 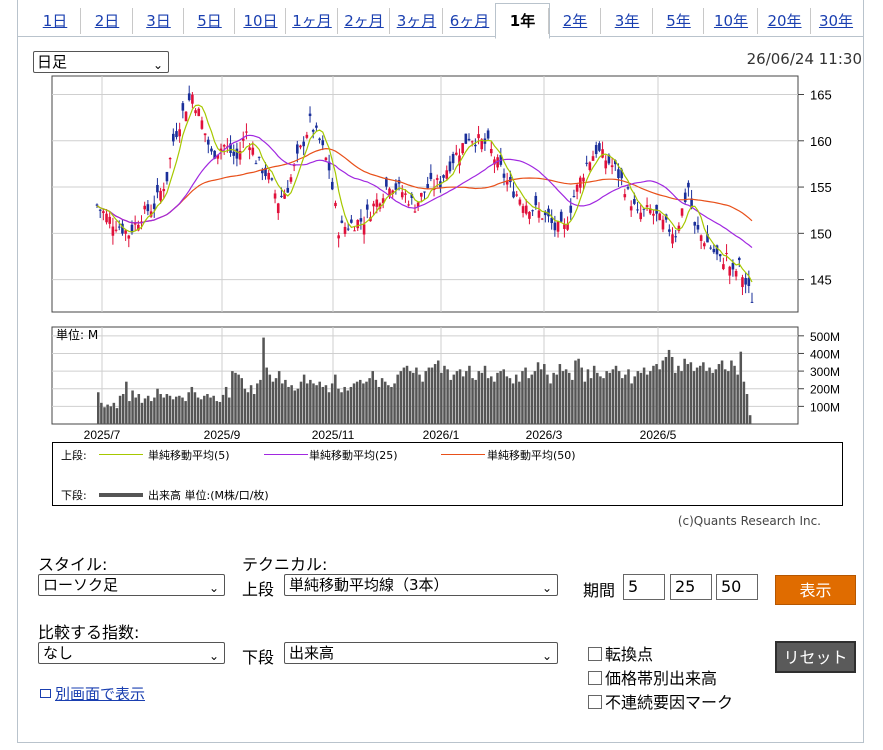 I want to click on lower-label: 下段, so click(x=258, y=657).